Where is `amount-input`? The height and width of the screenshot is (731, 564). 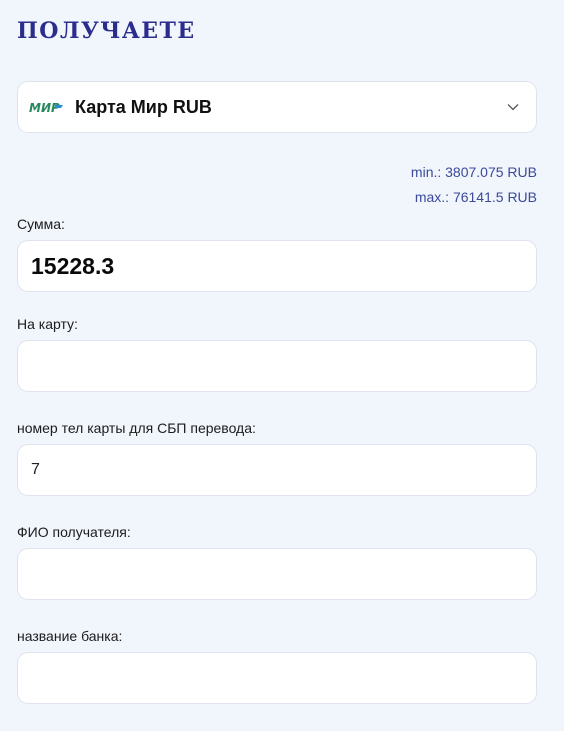
amount-input is located at coordinates (277, 266).